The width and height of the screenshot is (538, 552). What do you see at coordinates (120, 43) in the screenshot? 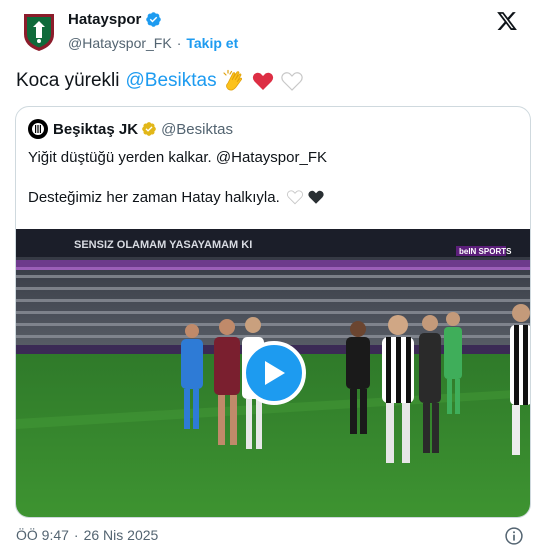
I see `author-handle: @Hatayspor_FK` at bounding box center [120, 43].